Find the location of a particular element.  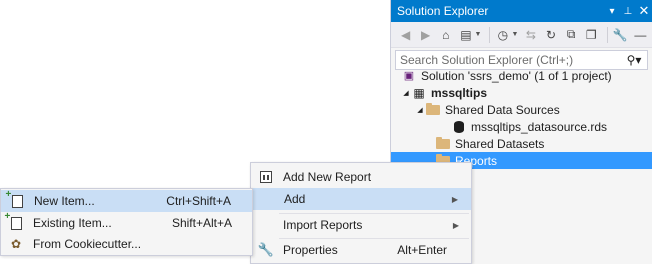

report-icon is located at coordinates (266, 177).